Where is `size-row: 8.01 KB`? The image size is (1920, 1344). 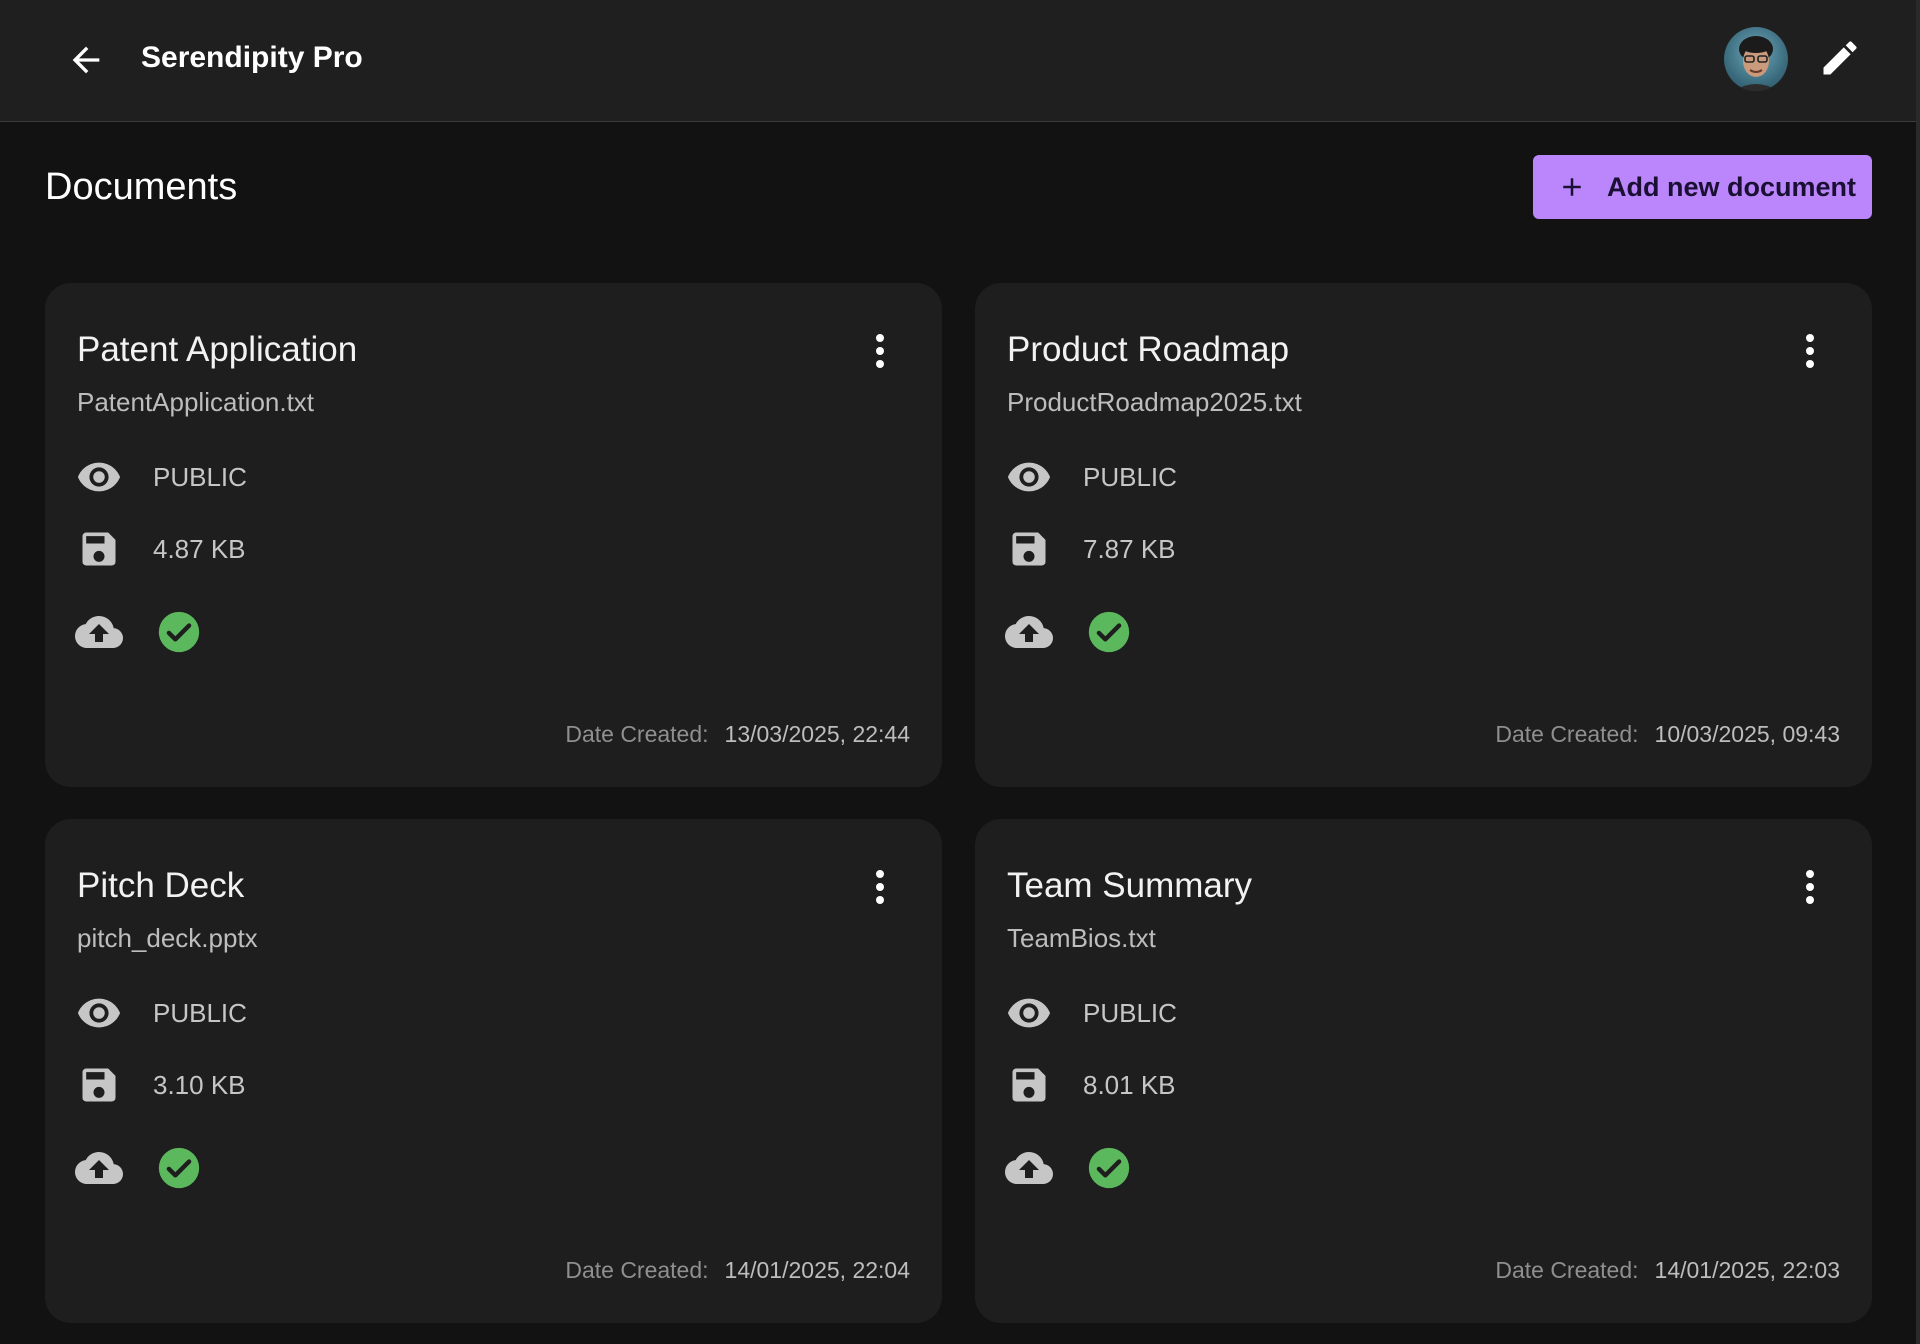
size-row: 8.01 KB is located at coordinates (1090, 1085).